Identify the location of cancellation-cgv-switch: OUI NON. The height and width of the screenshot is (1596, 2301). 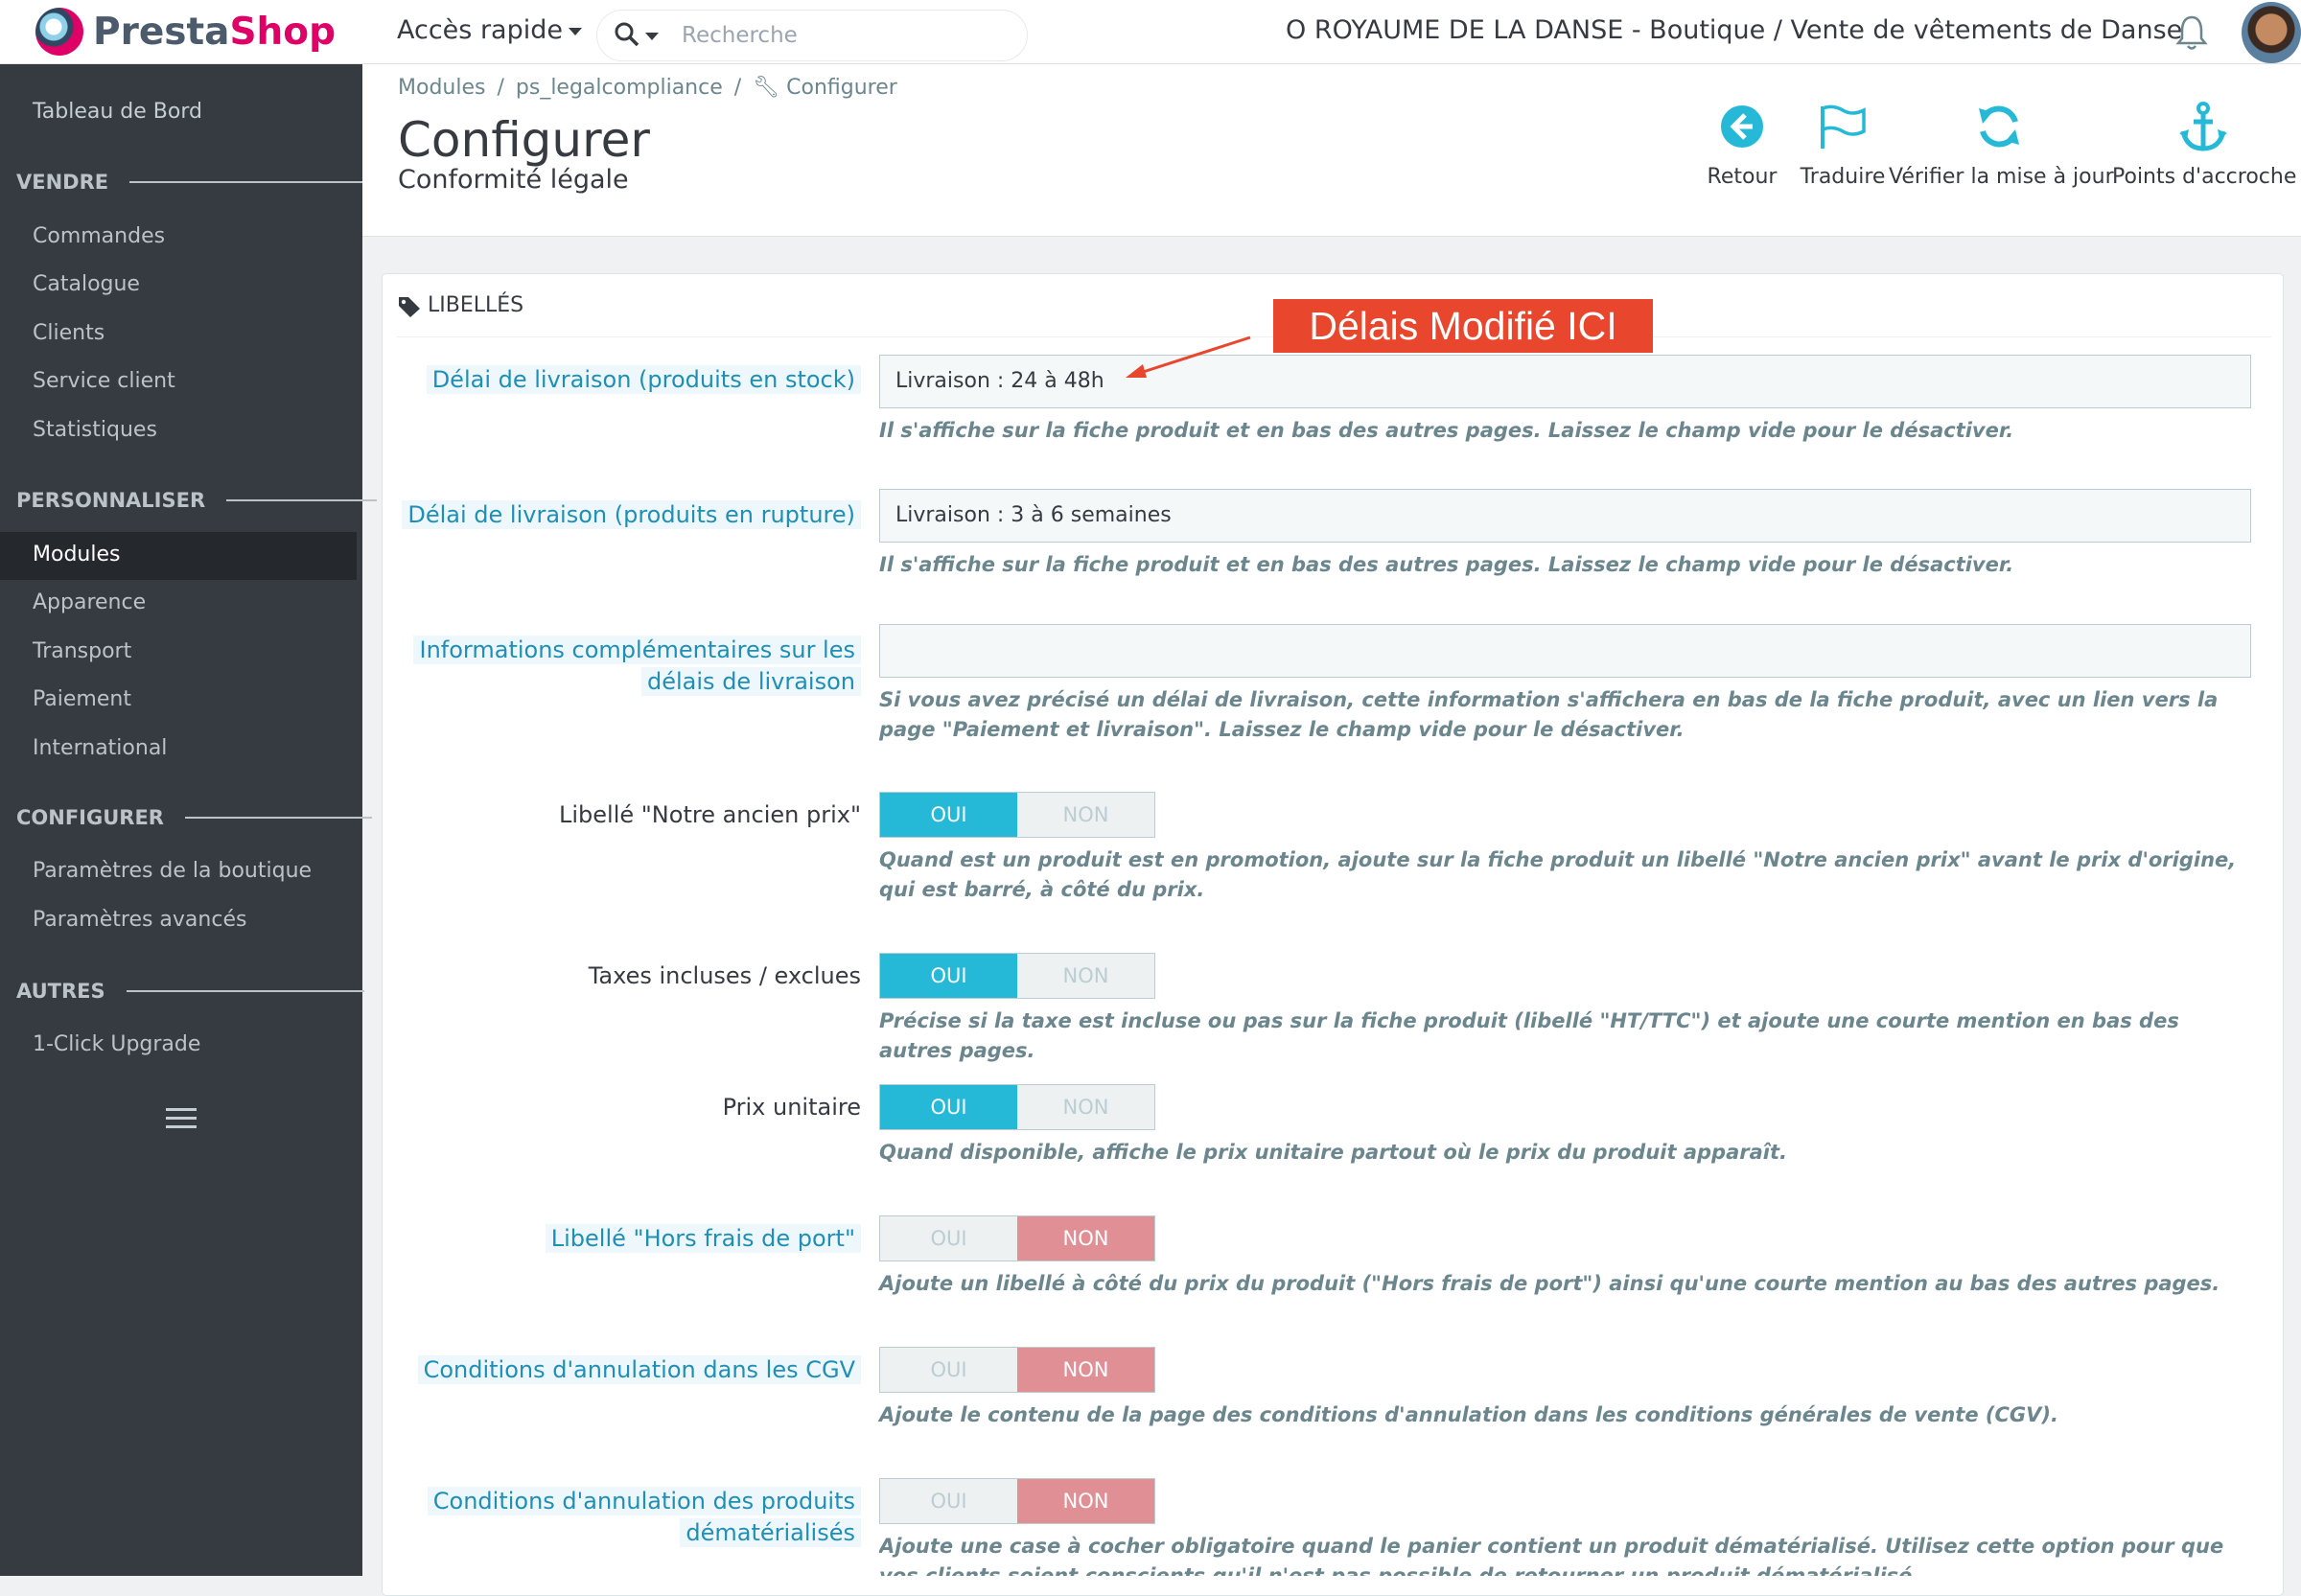
(1017, 1370).